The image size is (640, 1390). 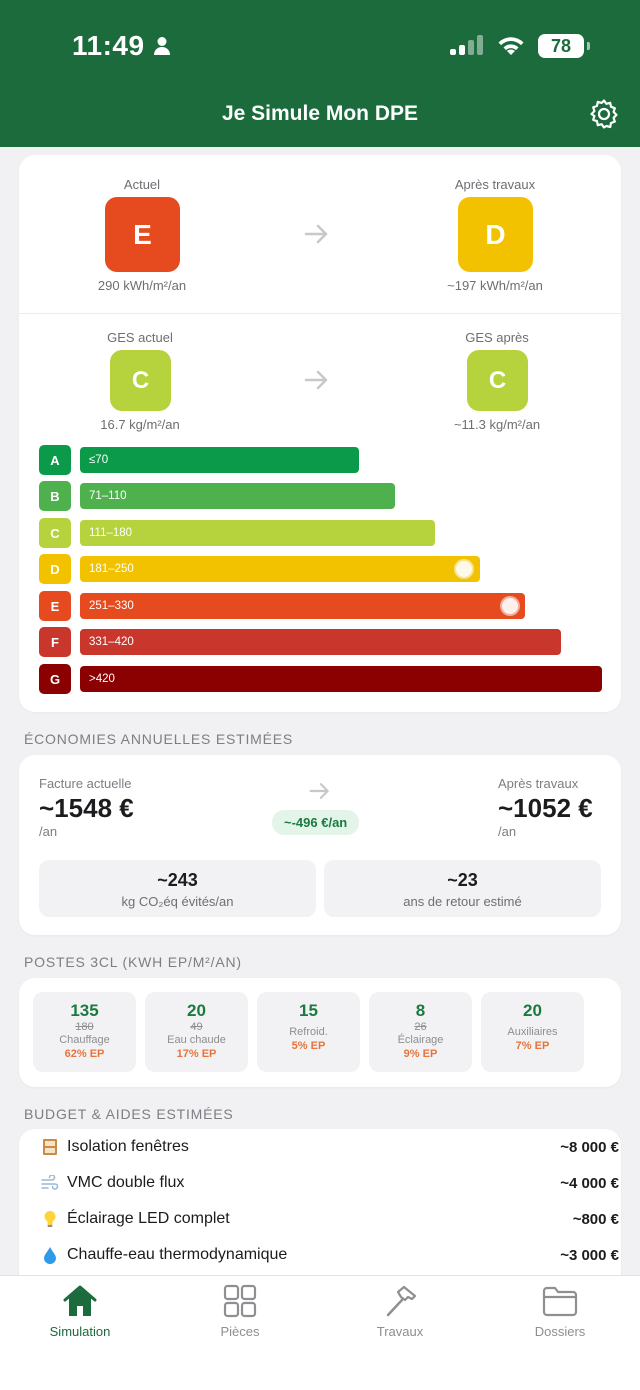 What do you see at coordinates (133, 962) in the screenshot?
I see `postes-section-title: POSTES 3CL (KWH EP/M²/AN)` at bounding box center [133, 962].